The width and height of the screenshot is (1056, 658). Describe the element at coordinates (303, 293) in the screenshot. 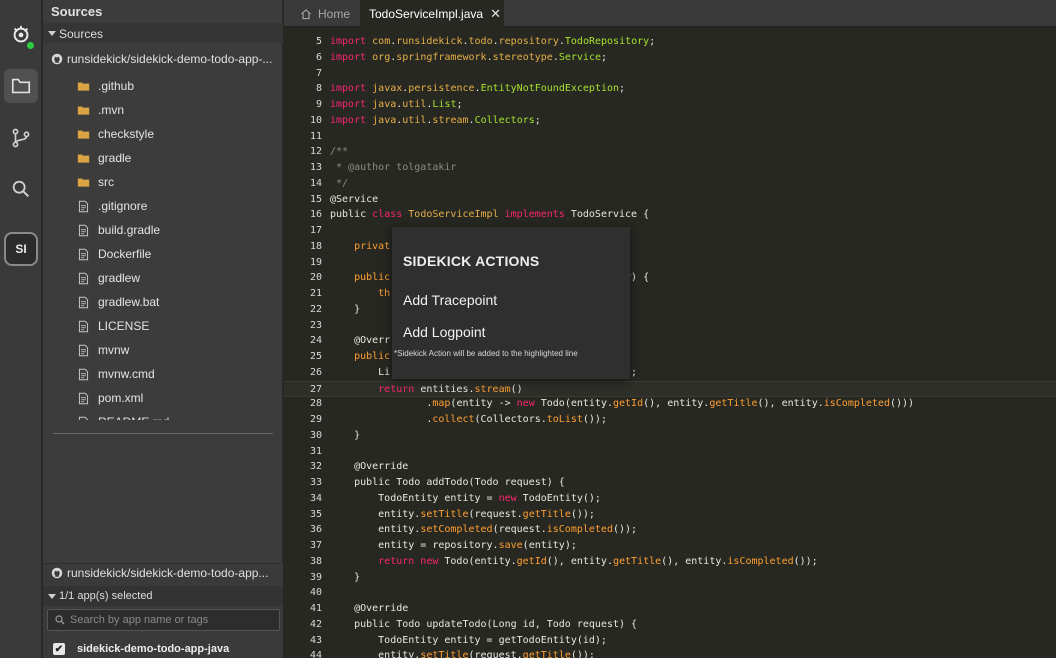

I see `line-number: 21` at that location.